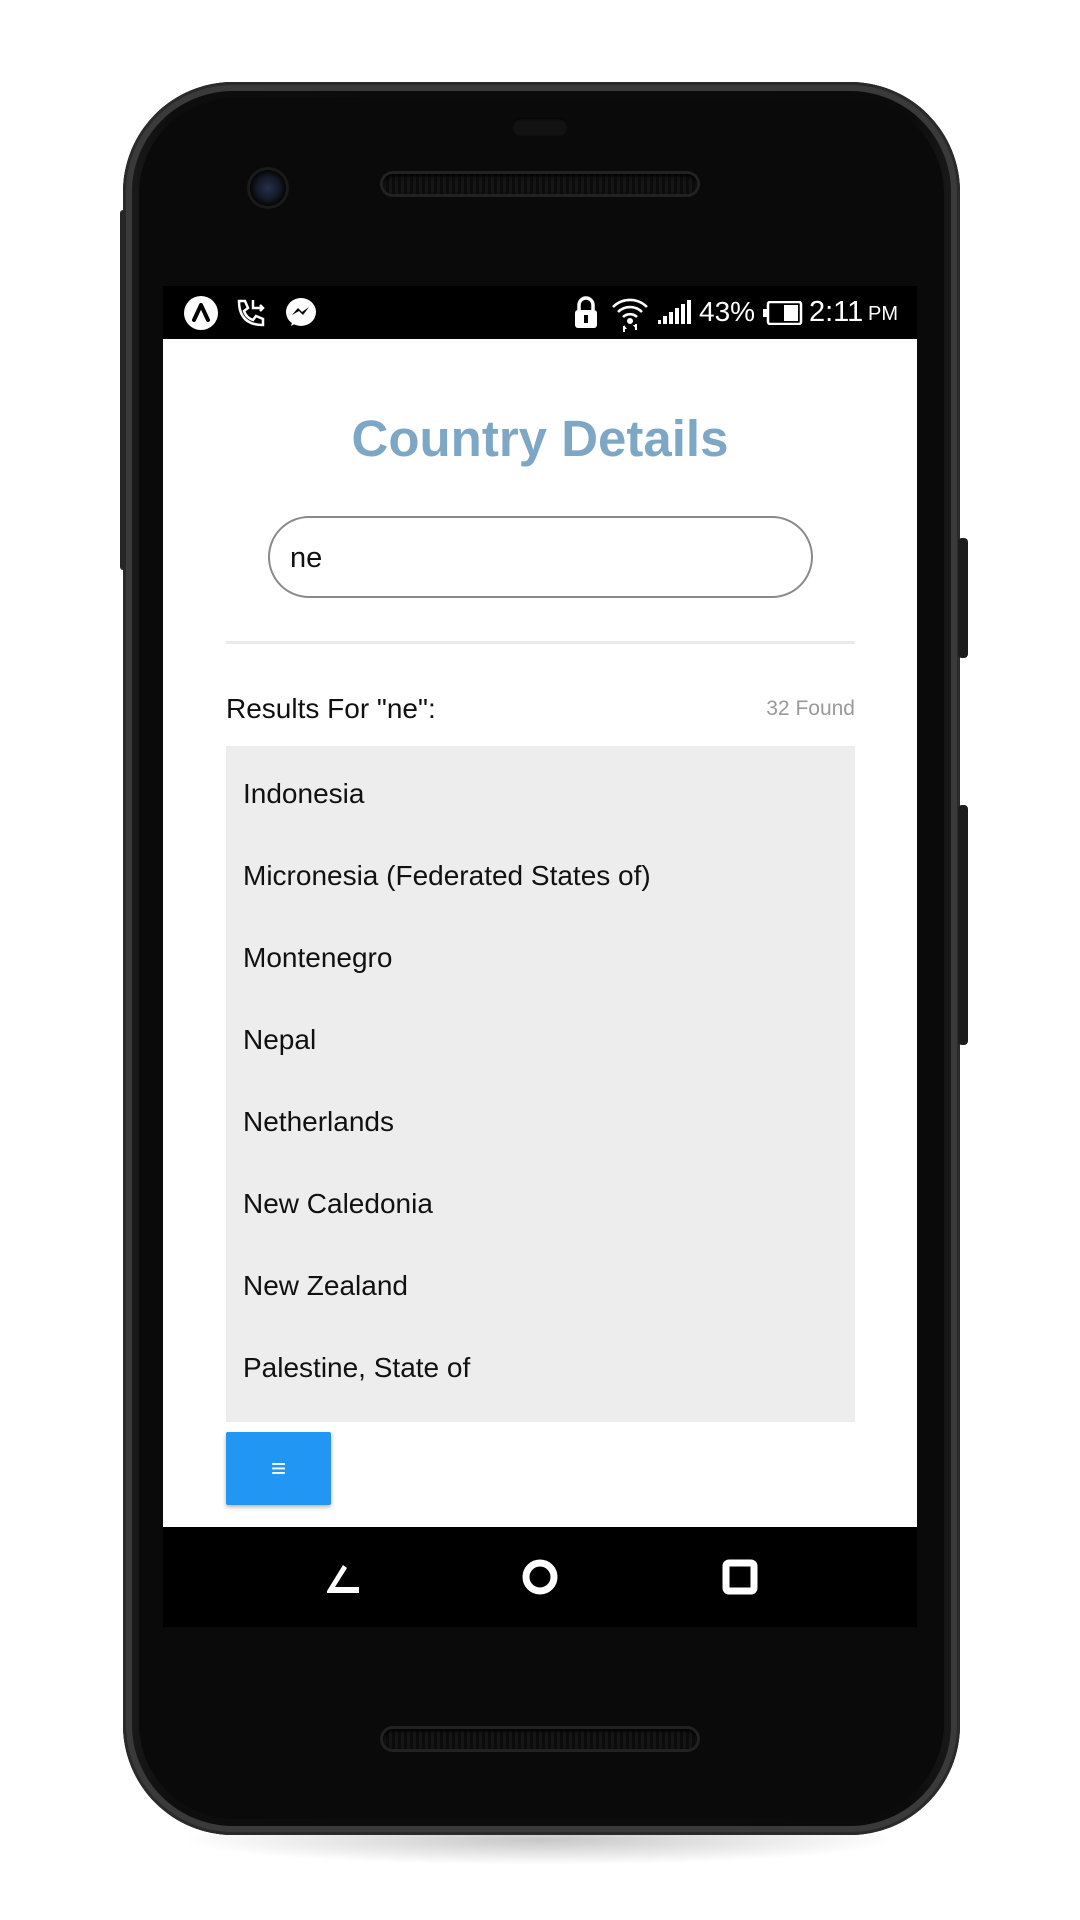 This screenshot has height=1920, width=1080. Describe the element at coordinates (201, 315) in the screenshot. I see `app-logo-icon` at that location.